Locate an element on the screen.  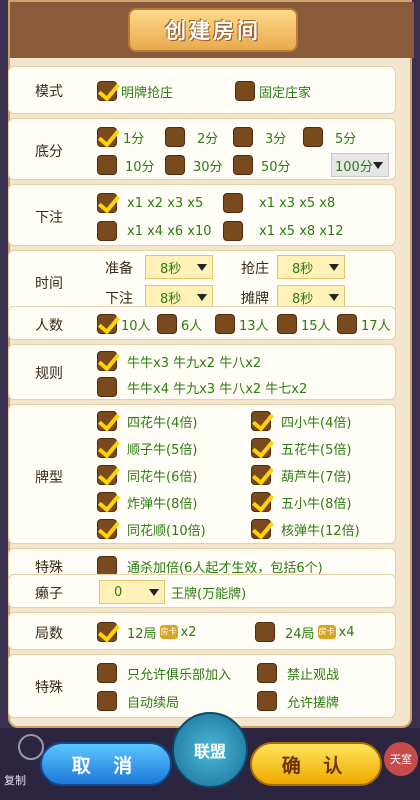
rules-option-2: 牛牛x4 牛九x3 牛八x2 牛七x2 is located at coordinates (202, 387).